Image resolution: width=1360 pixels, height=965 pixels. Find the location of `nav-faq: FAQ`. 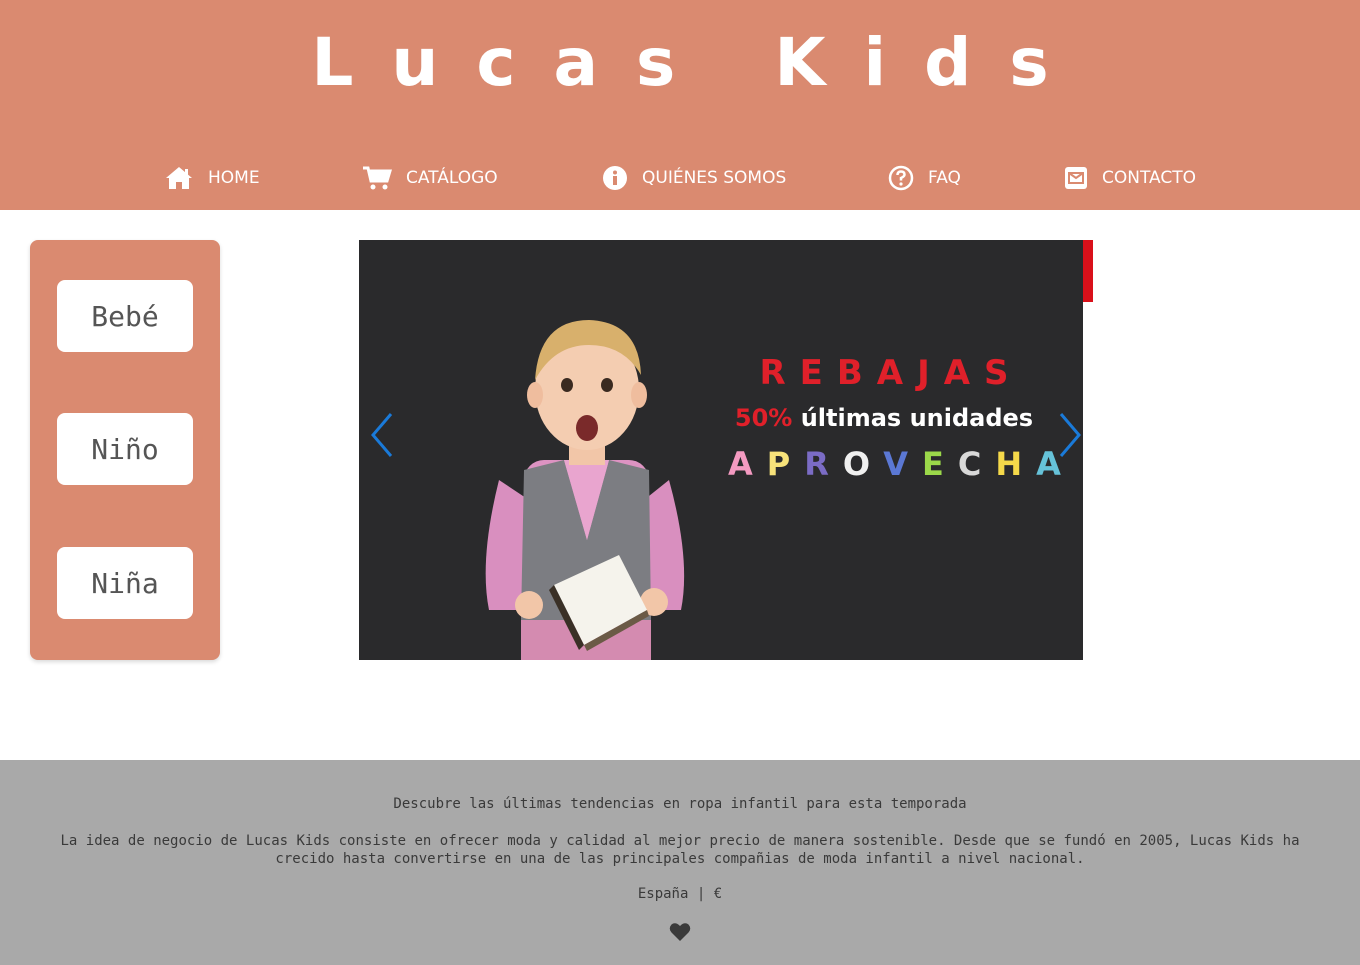

nav-faq: FAQ is located at coordinates (924, 178).